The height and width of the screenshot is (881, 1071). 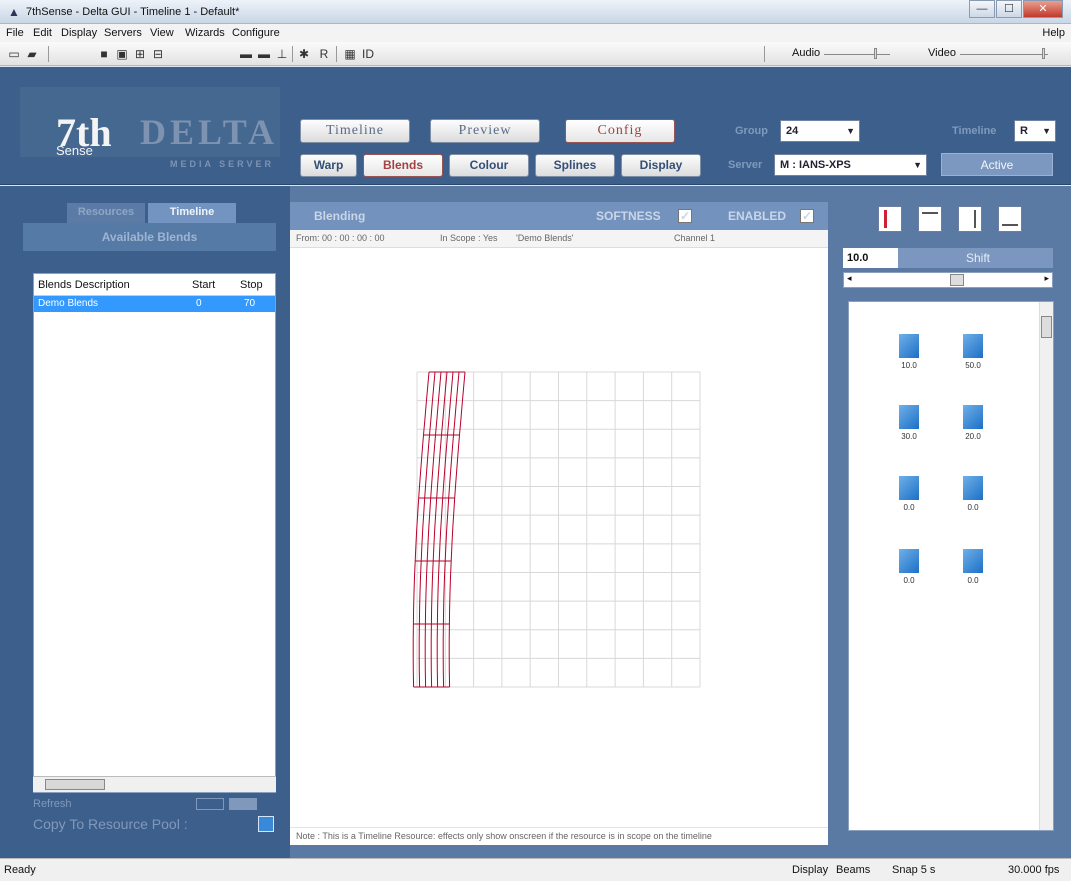 I want to click on minimize-button: —, so click(x=982, y=9).